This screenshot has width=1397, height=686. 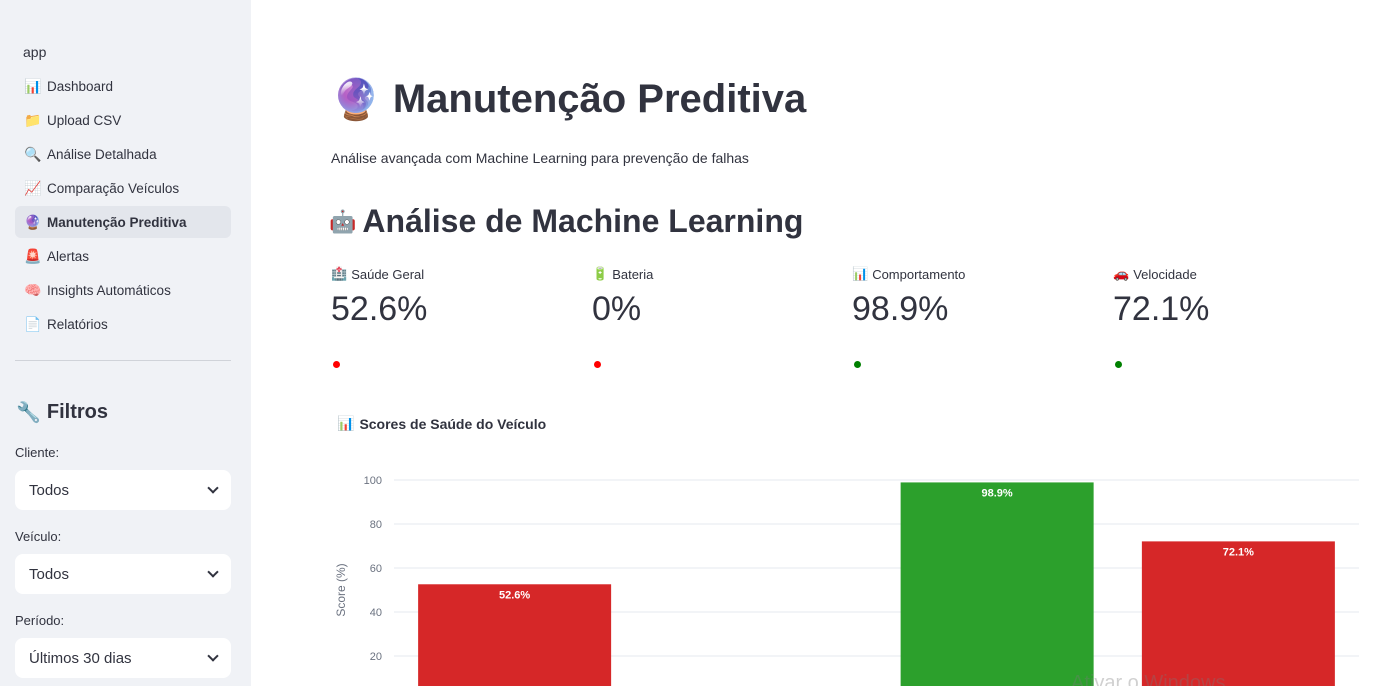 What do you see at coordinates (33, 187) in the screenshot?
I see `trend-chart-icon: 📈` at bounding box center [33, 187].